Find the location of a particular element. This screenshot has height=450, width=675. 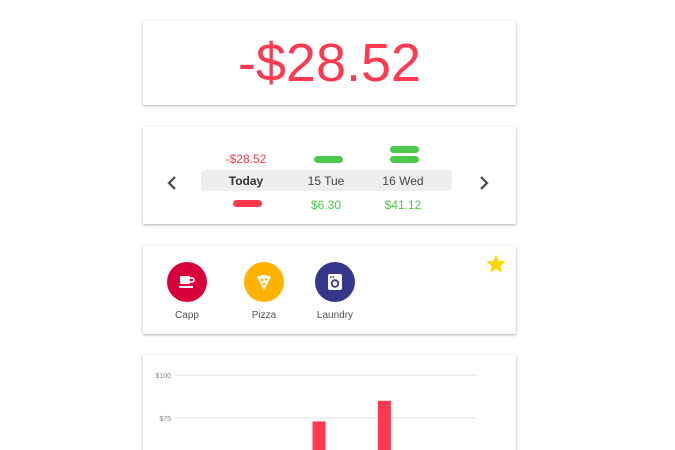

favorite-pizza: Pizza is located at coordinates (264, 291).